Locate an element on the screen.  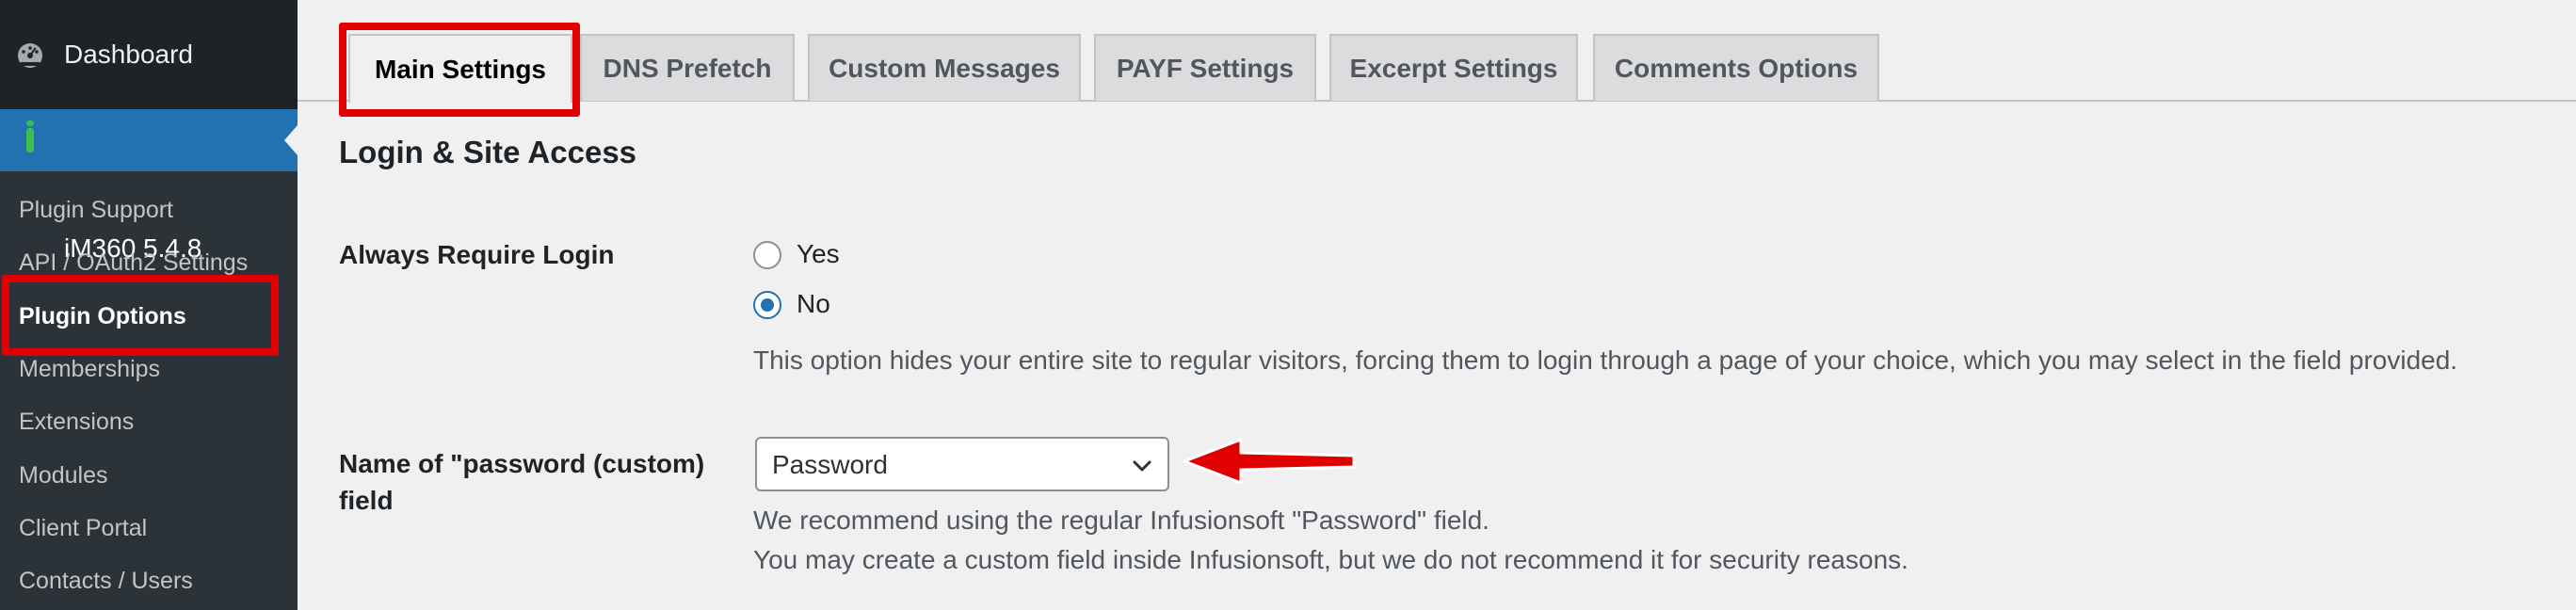
require-login-yes-radio is located at coordinates (767, 255).